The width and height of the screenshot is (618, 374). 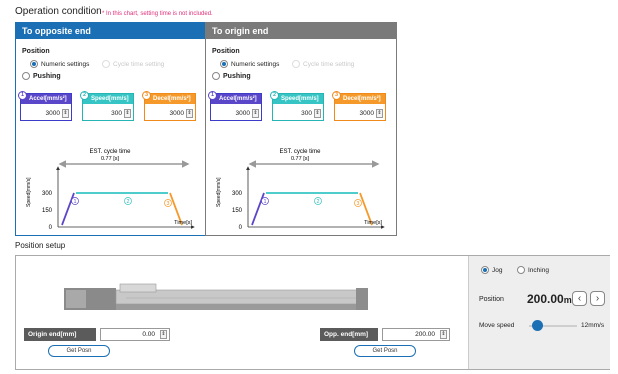 I want to click on slider-table, so click(x=138, y=288).